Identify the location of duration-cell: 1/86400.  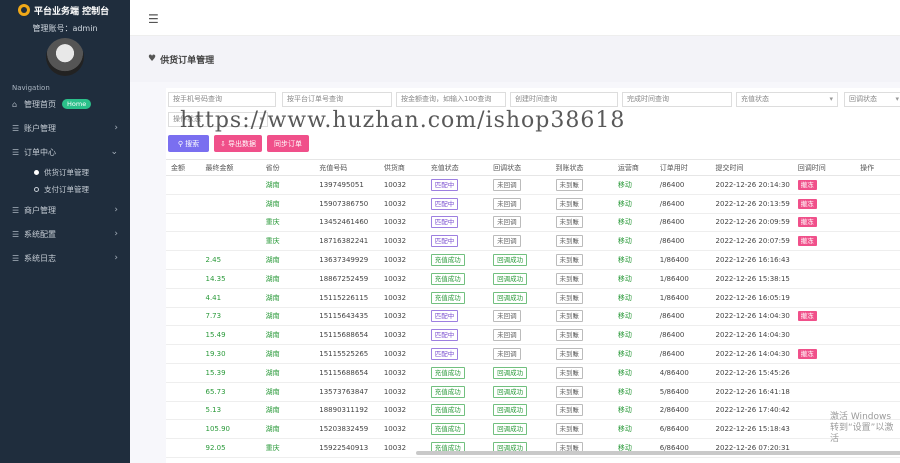
(682, 298).